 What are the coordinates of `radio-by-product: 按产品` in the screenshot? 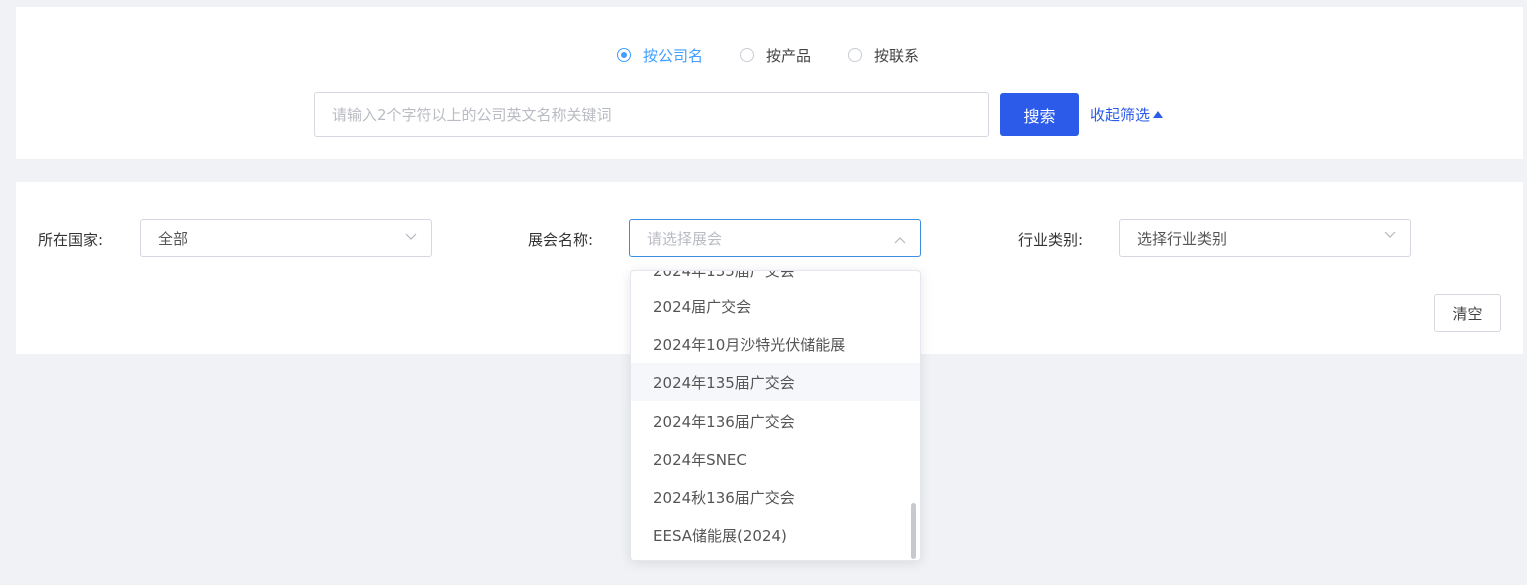 It's located at (775, 55).